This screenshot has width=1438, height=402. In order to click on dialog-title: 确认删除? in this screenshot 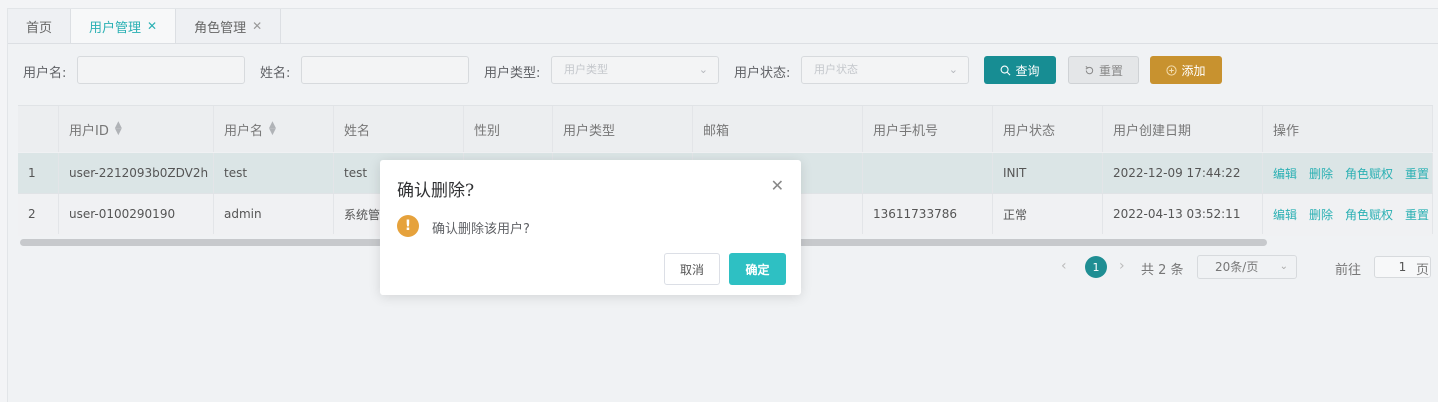, I will do `click(436, 191)`.